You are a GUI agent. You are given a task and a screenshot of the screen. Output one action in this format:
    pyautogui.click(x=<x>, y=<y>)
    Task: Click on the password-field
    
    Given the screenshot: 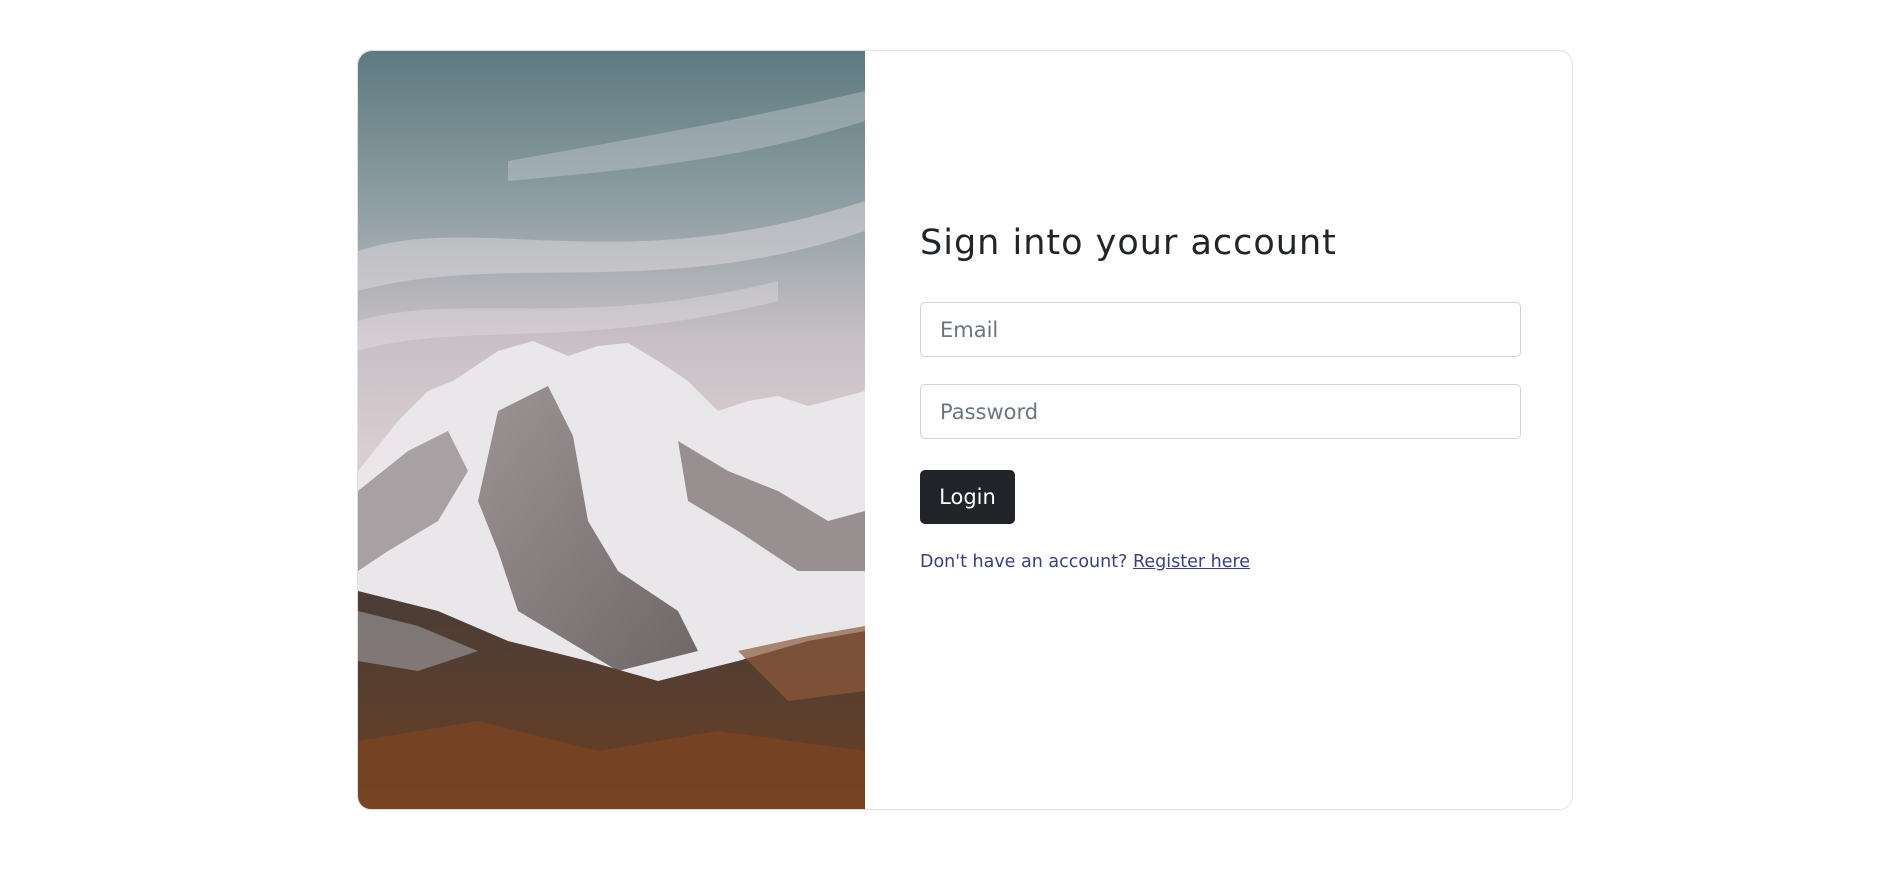 What is the action you would take?
    pyautogui.click(x=1220, y=411)
    